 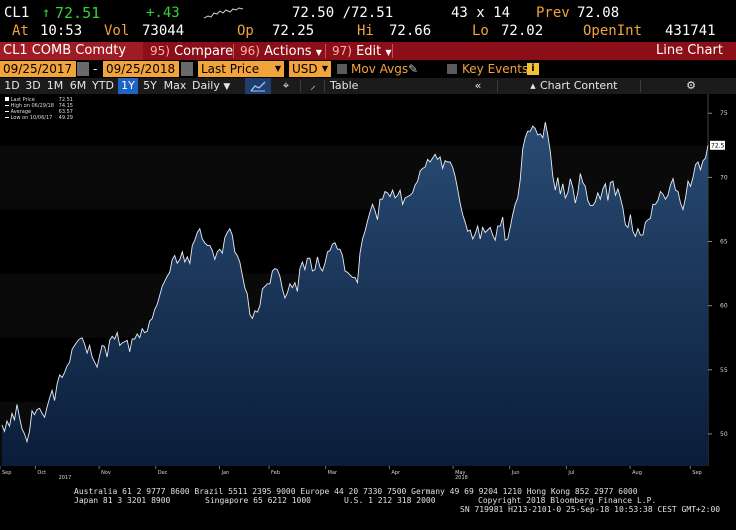 What do you see at coordinates (691, 86) in the screenshot?
I see `gear-icon: ⚙` at bounding box center [691, 86].